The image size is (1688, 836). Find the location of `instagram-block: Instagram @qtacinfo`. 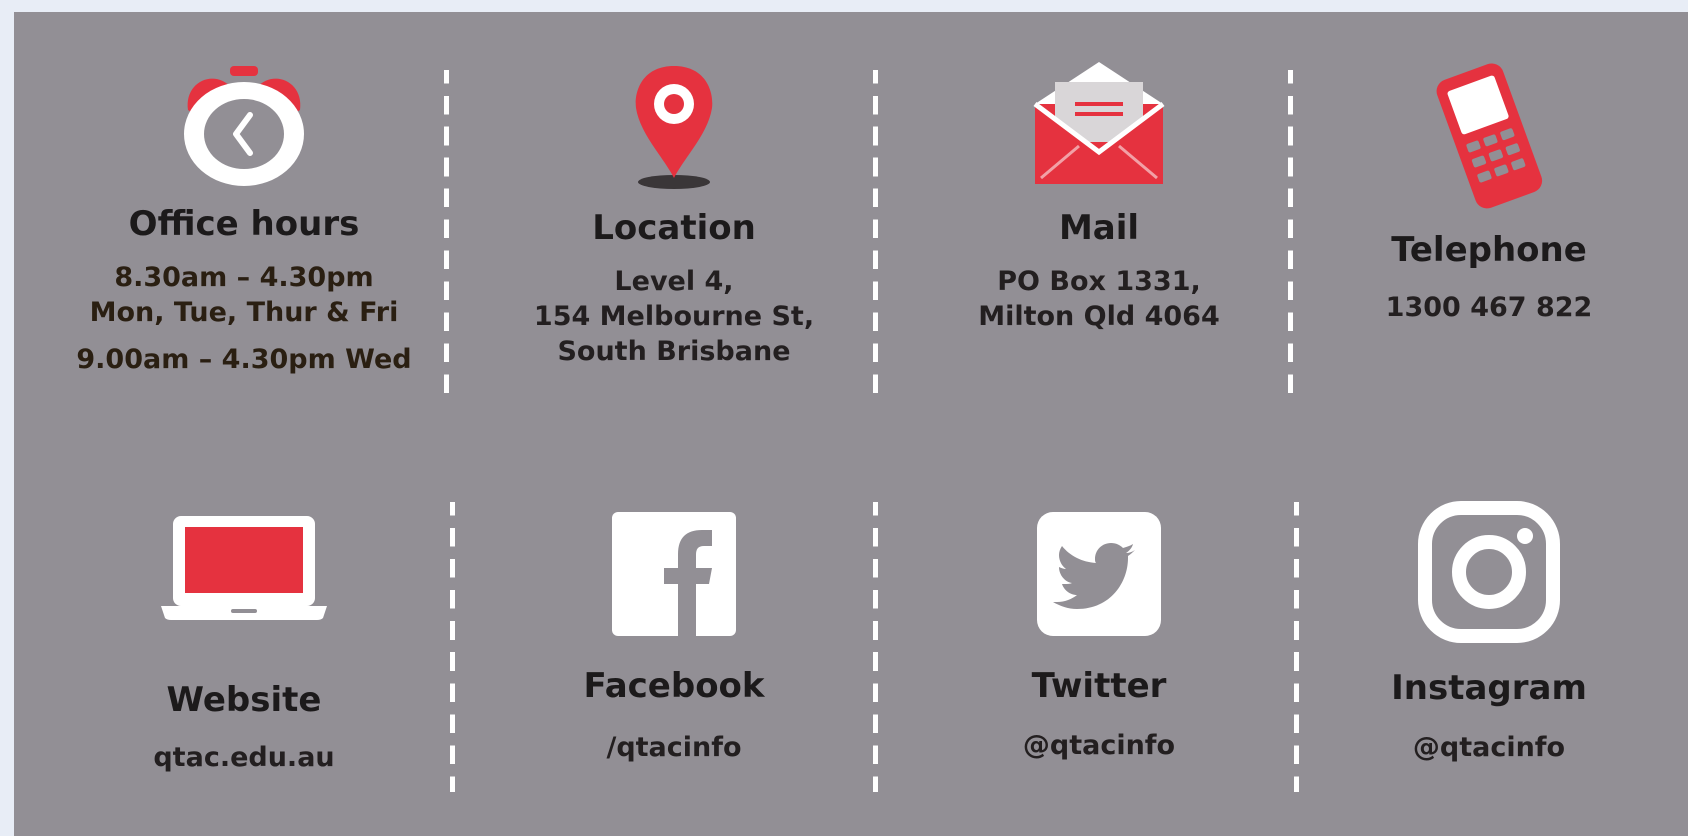

instagram-block: Instagram @qtacinfo is located at coordinates (1489, 632).